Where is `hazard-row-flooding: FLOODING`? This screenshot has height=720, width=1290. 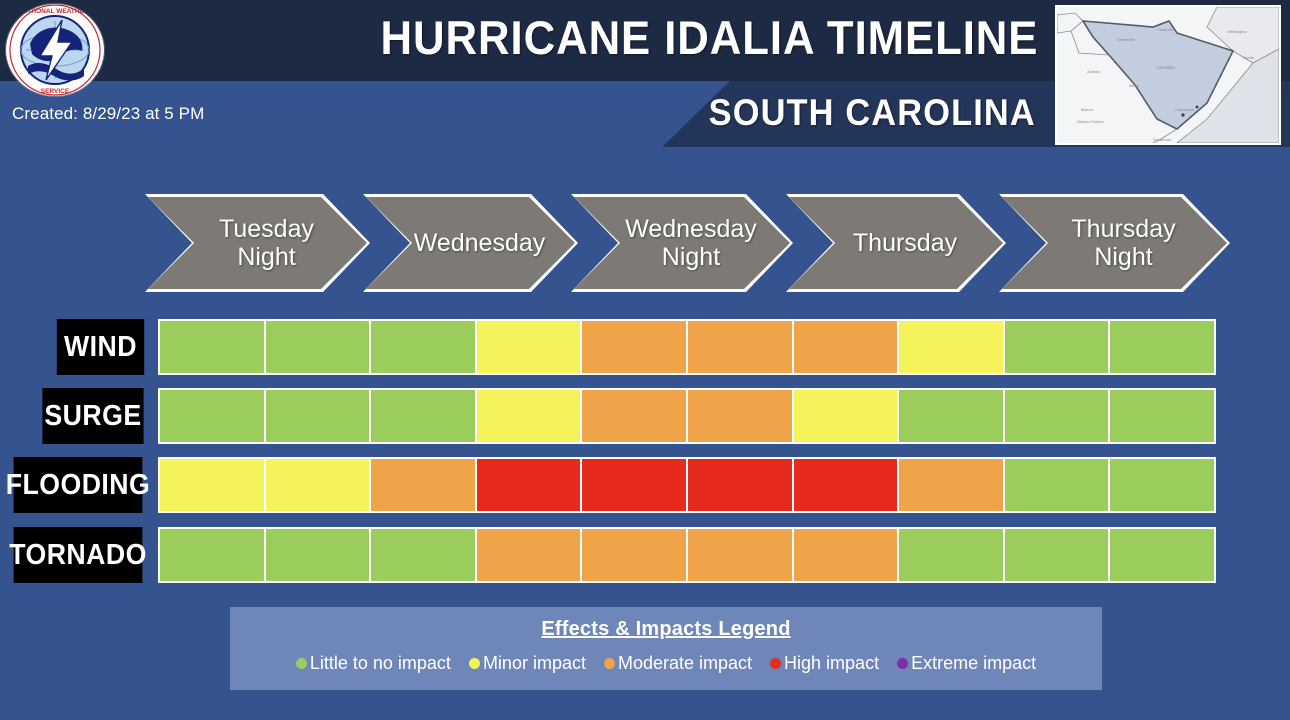
hazard-row-flooding: FLOODING is located at coordinates (645, 485).